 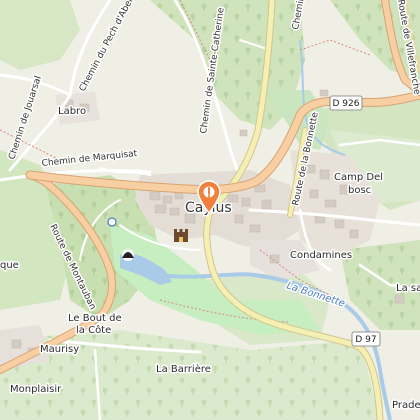 What do you see at coordinates (359, 190) in the screenshot?
I see `place-label-camp-del-2: bosc` at bounding box center [359, 190].